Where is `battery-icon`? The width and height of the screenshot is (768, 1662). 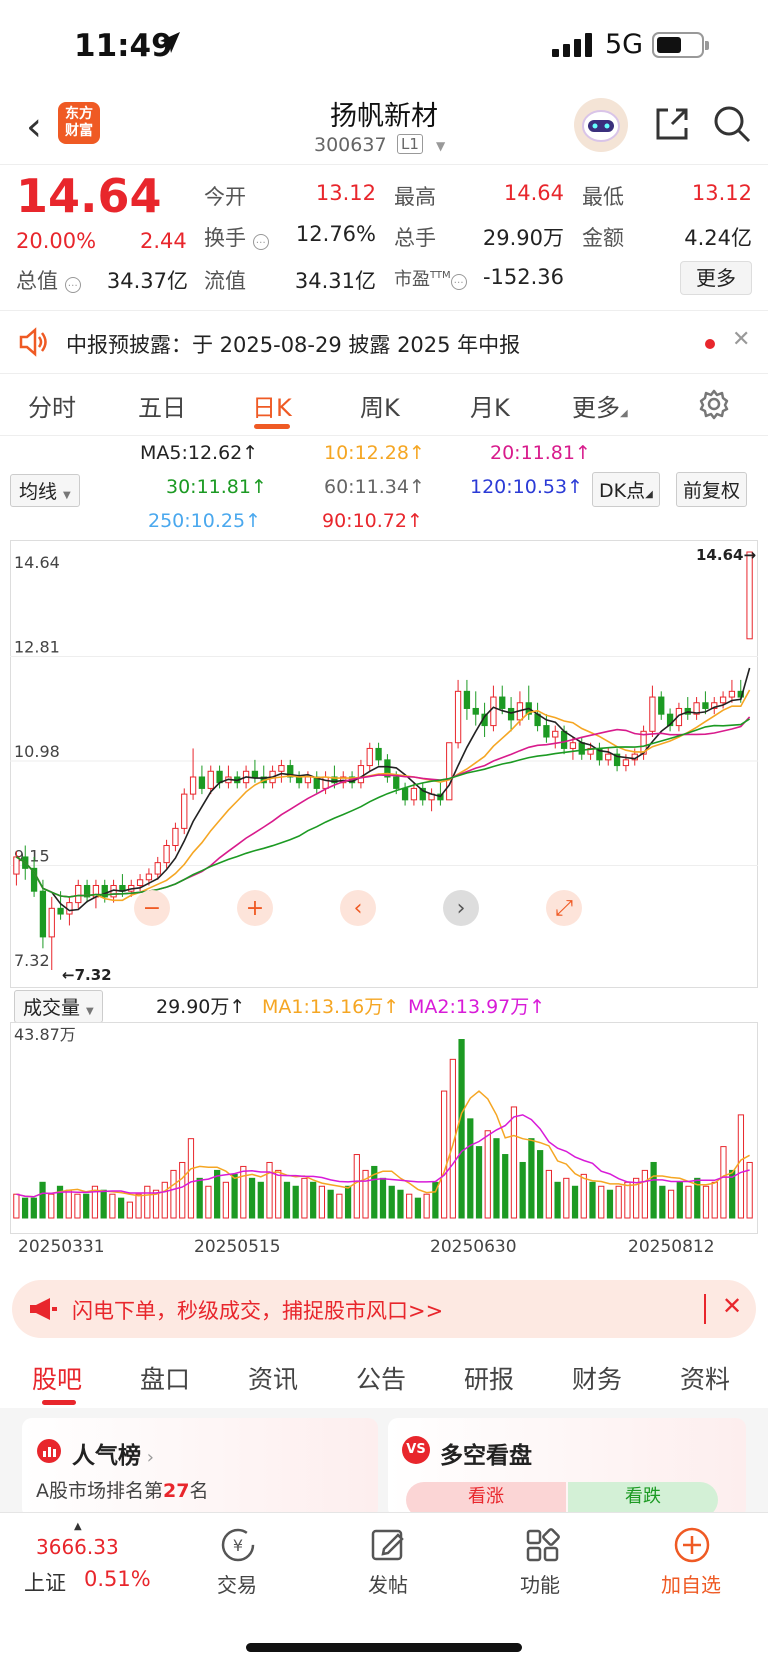 battery-icon is located at coordinates (680, 45).